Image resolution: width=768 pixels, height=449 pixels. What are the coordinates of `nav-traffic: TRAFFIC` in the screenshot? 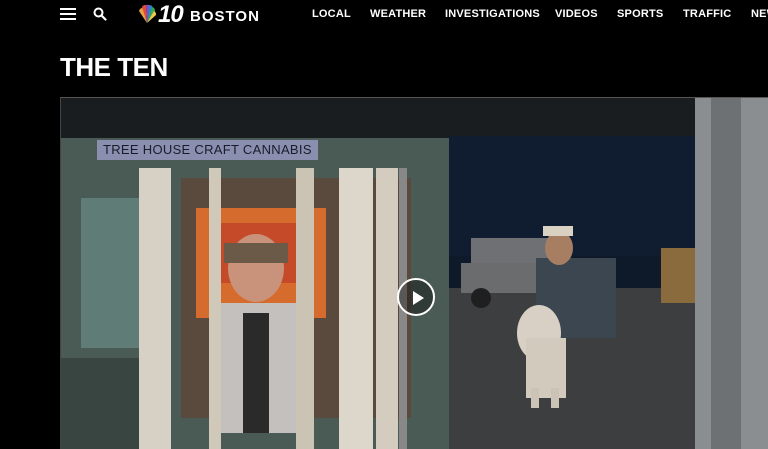 It's located at (707, 14).